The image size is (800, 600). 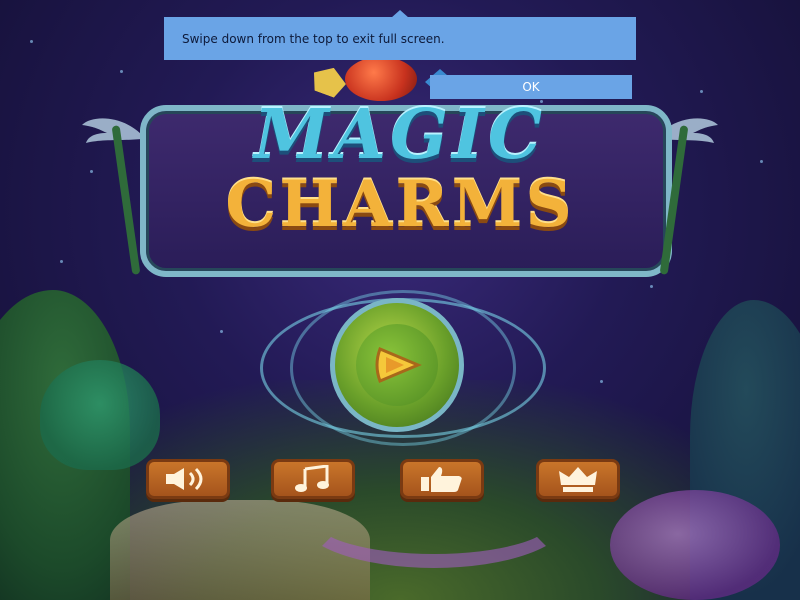 What do you see at coordinates (531, 87) in the screenshot?
I see `ok-button: OK` at bounding box center [531, 87].